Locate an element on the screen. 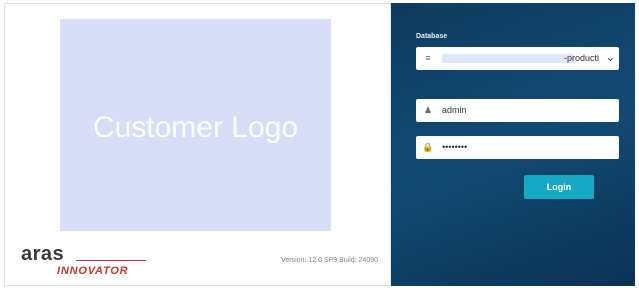 The height and width of the screenshot is (291, 639). user-icon: ♟ is located at coordinates (428, 110).